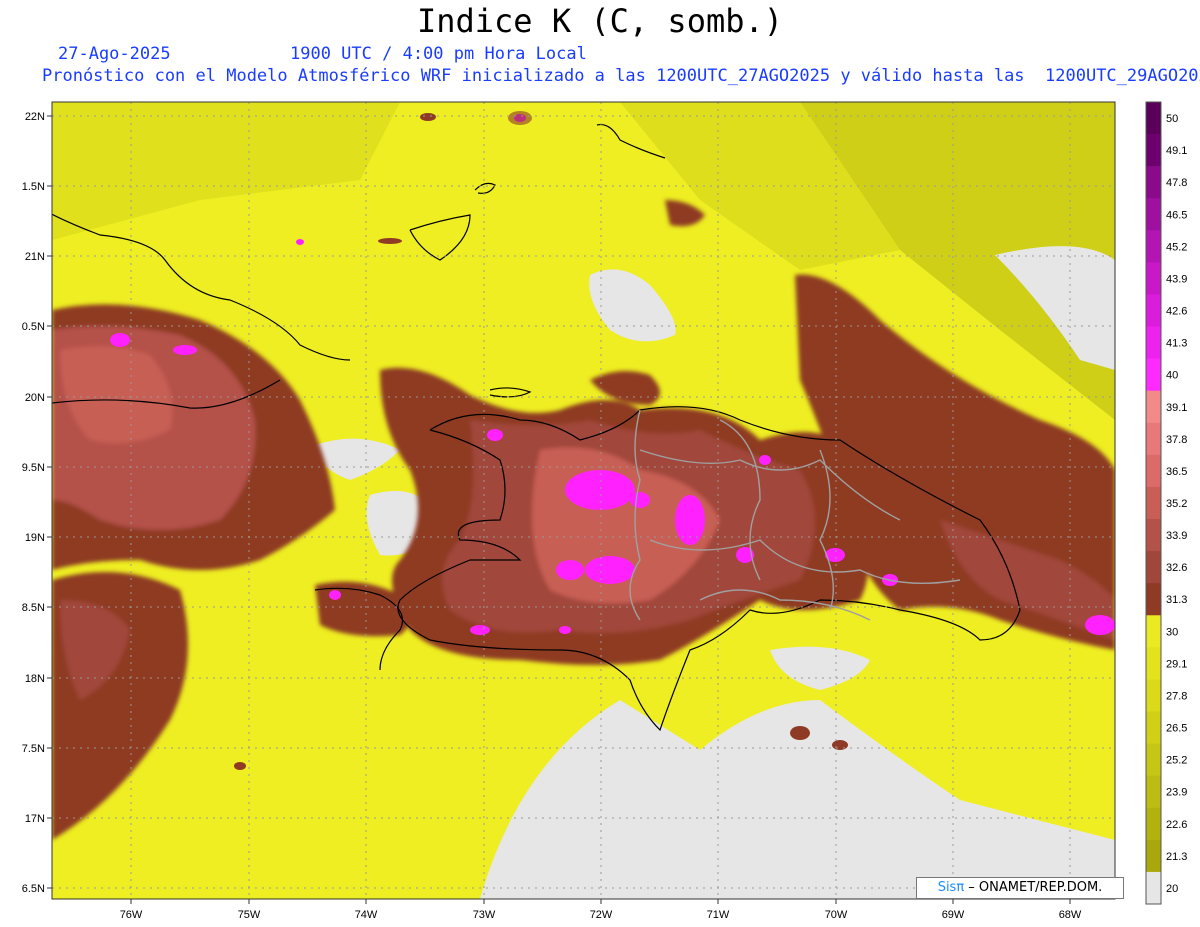 The image size is (1200, 927). Describe the element at coordinates (1176, 825) in the screenshot. I see `legend-label: 22.6` at that location.